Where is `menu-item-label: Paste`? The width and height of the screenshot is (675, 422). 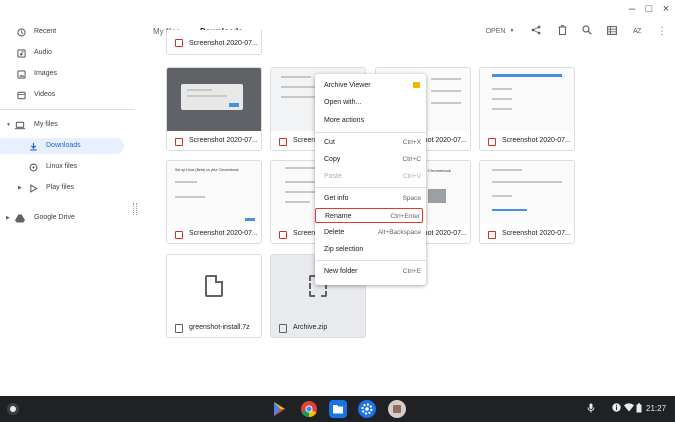 menu-item-label: Paste is located at coordinates (333, 176).